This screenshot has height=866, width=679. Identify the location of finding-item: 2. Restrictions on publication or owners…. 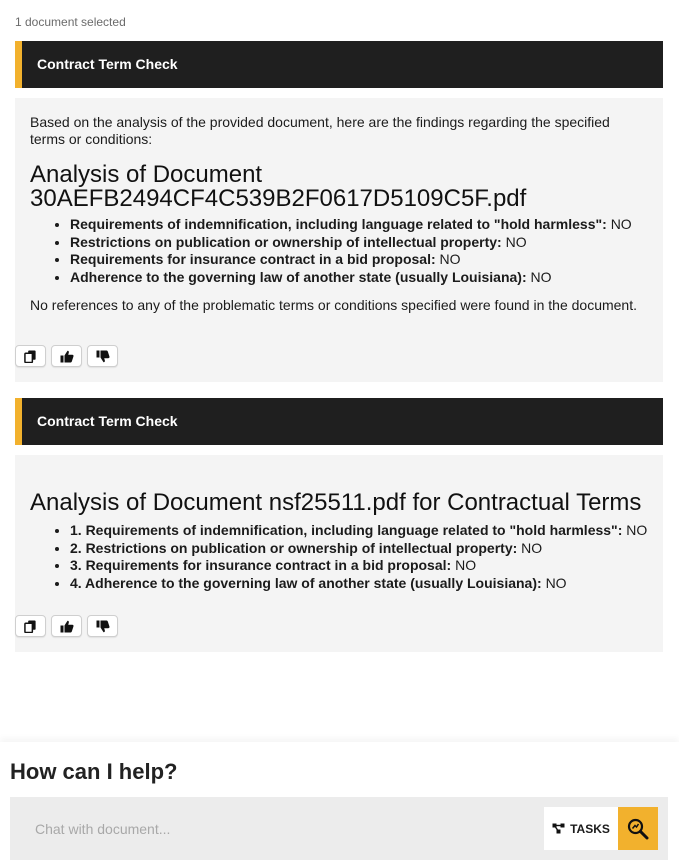
(359, 549).